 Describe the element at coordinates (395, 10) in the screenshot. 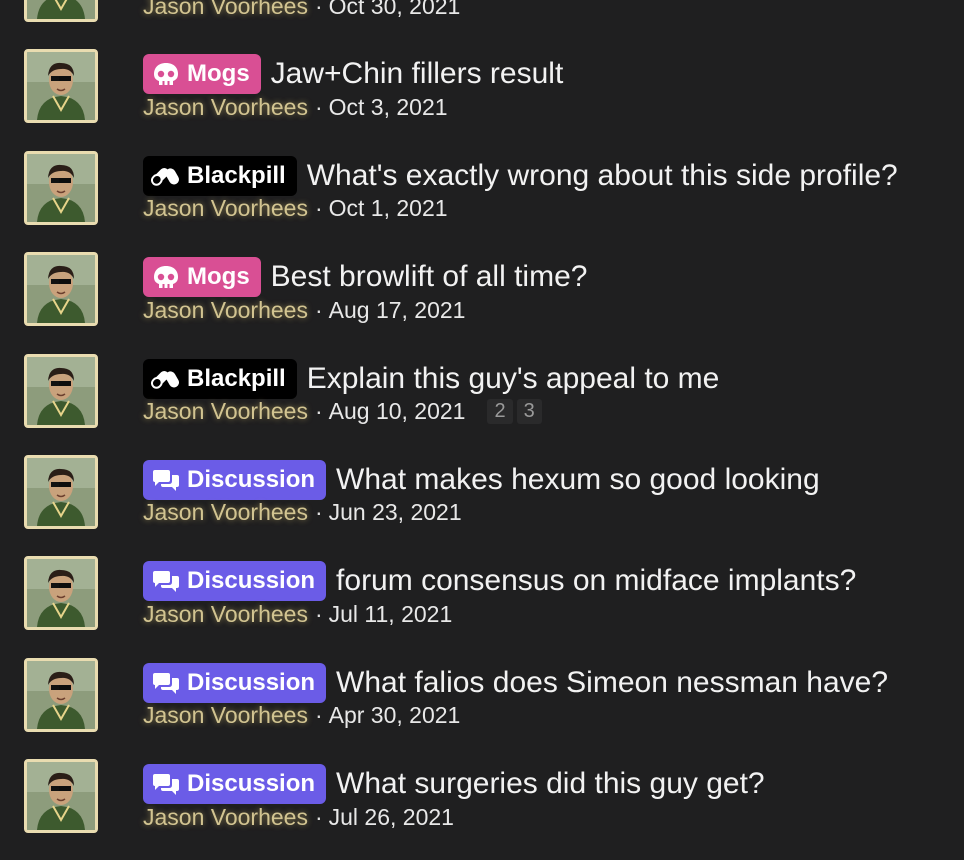

I see `thread-date: Oct 30, 2021` at that location.